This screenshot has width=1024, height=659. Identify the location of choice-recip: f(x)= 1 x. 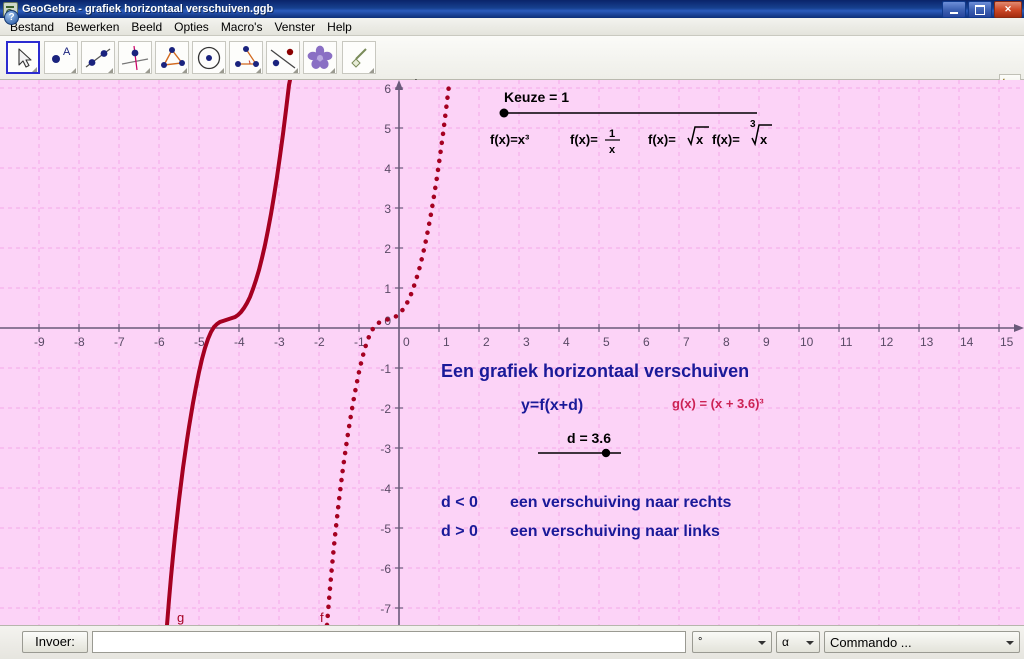
(595, 142).